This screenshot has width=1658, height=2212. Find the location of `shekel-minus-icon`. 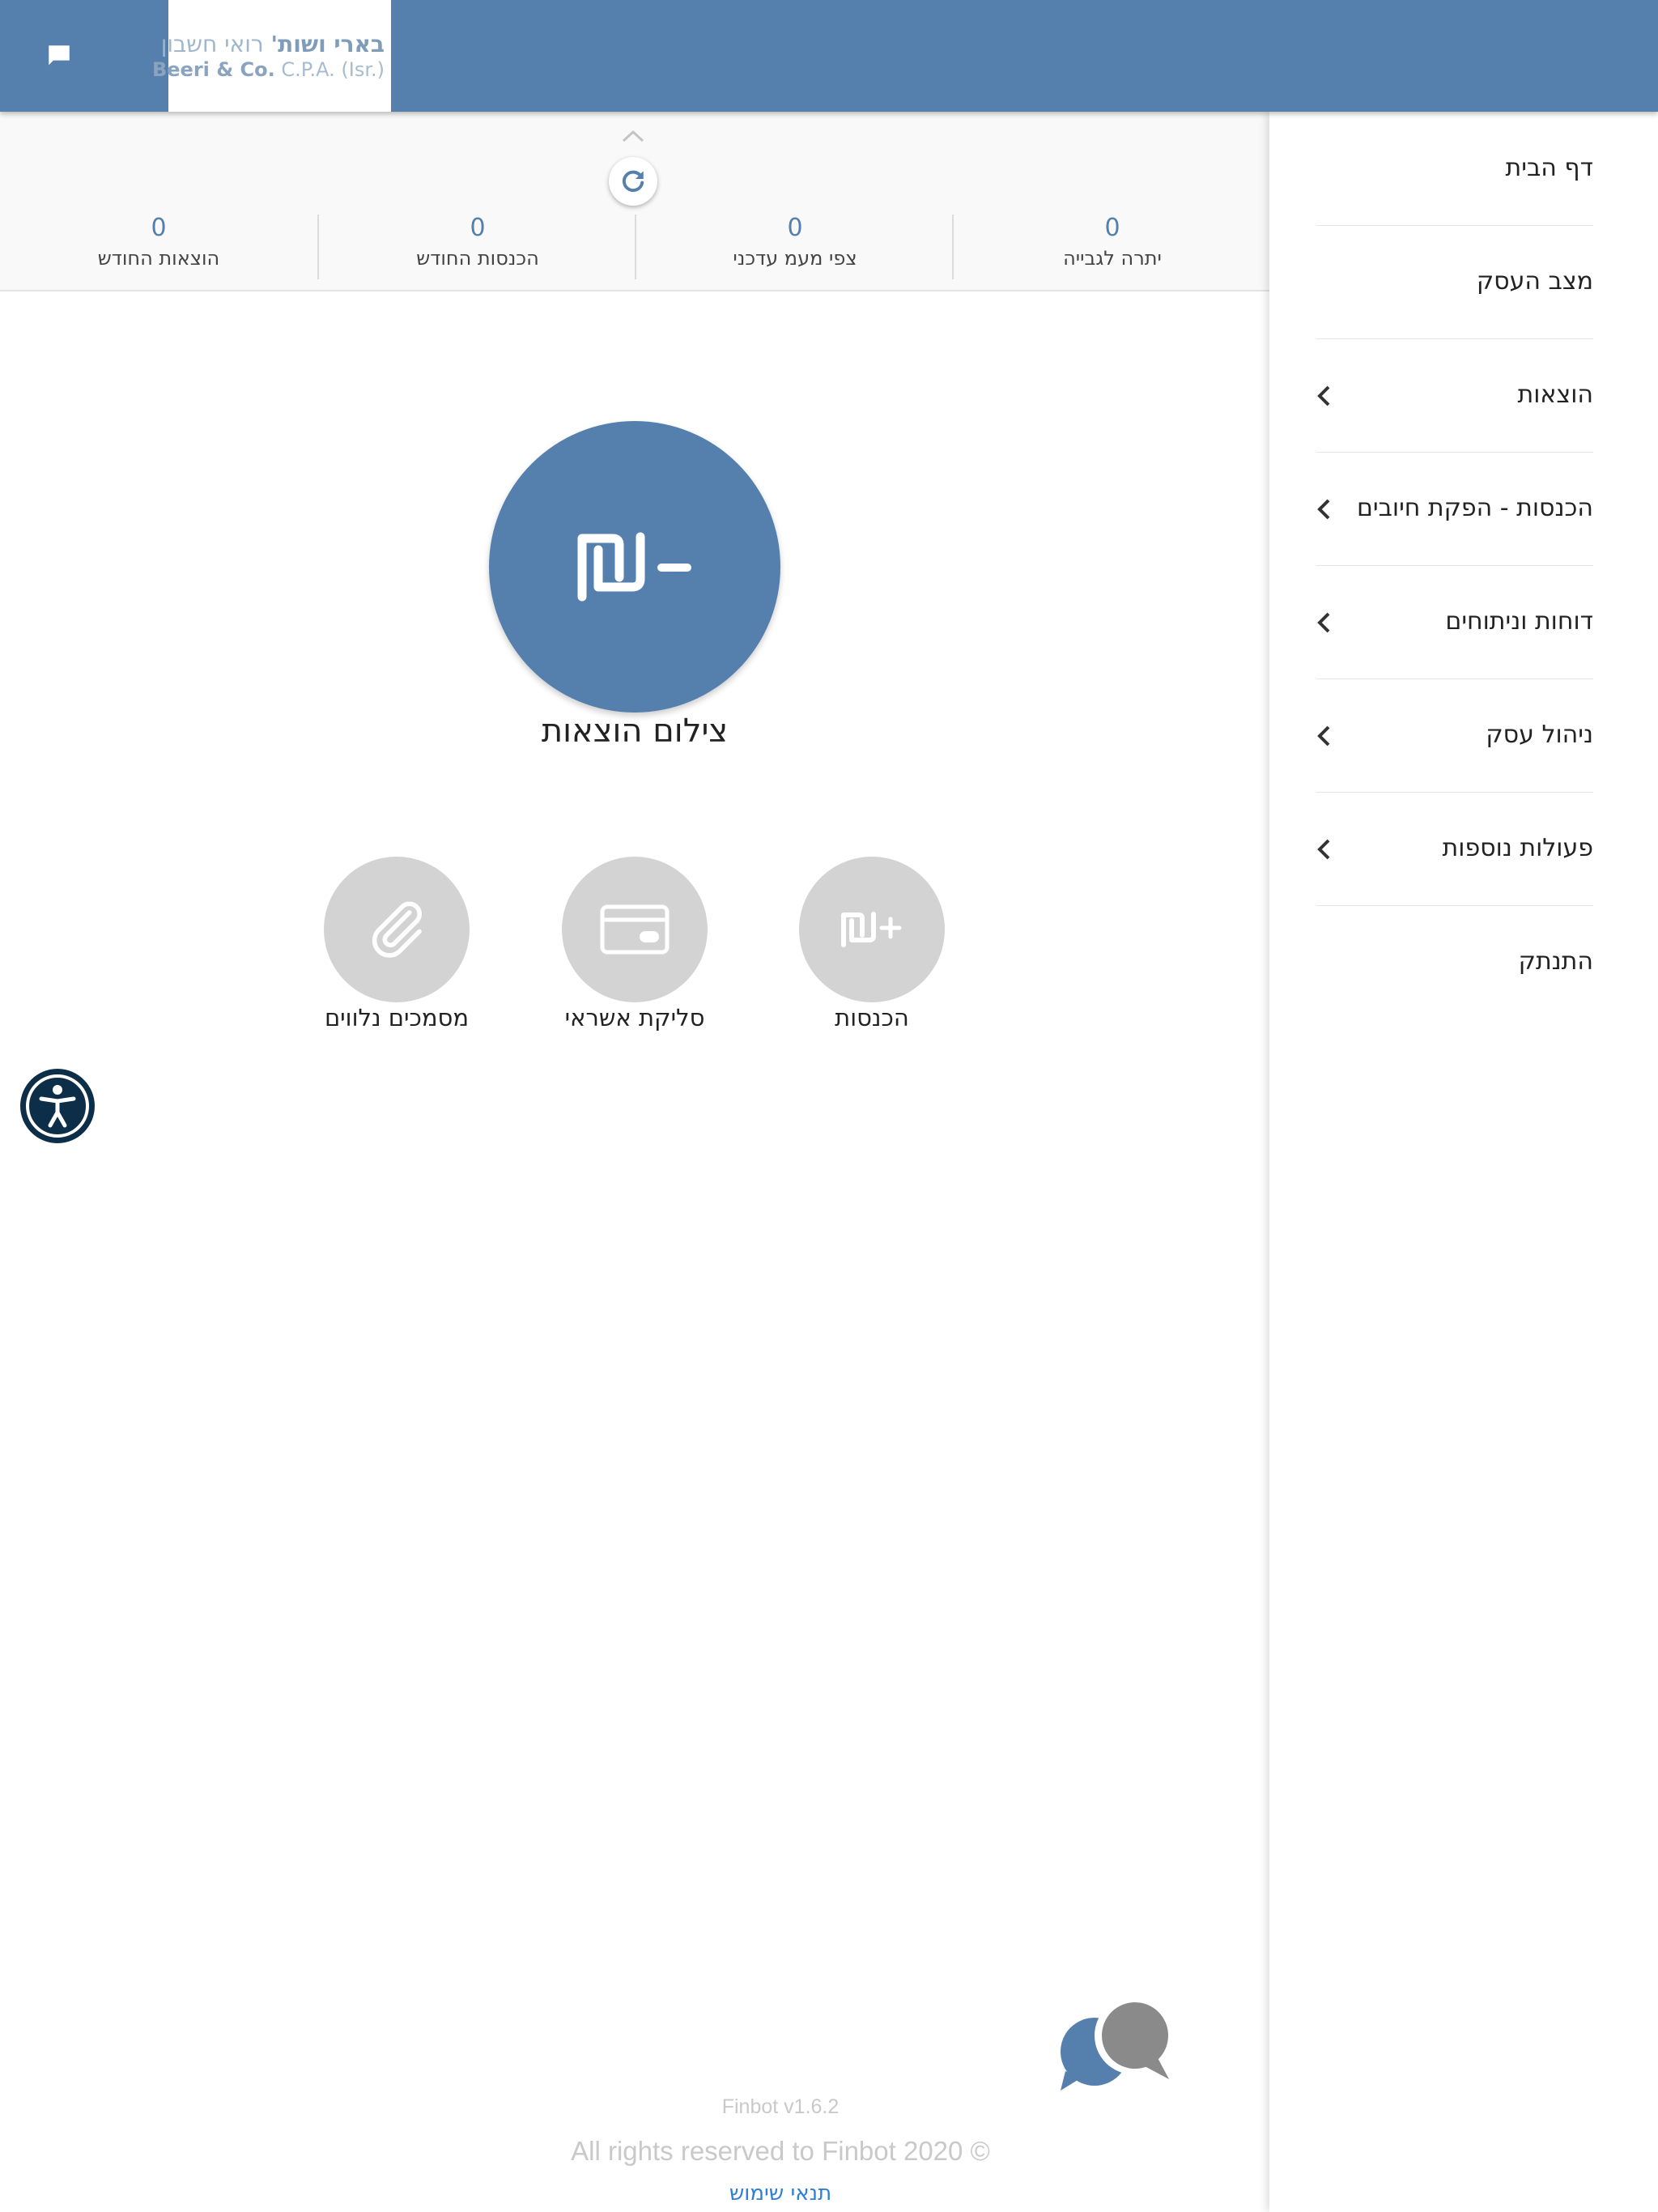

shekel-minus-icon is located at coordinates (634, 567).